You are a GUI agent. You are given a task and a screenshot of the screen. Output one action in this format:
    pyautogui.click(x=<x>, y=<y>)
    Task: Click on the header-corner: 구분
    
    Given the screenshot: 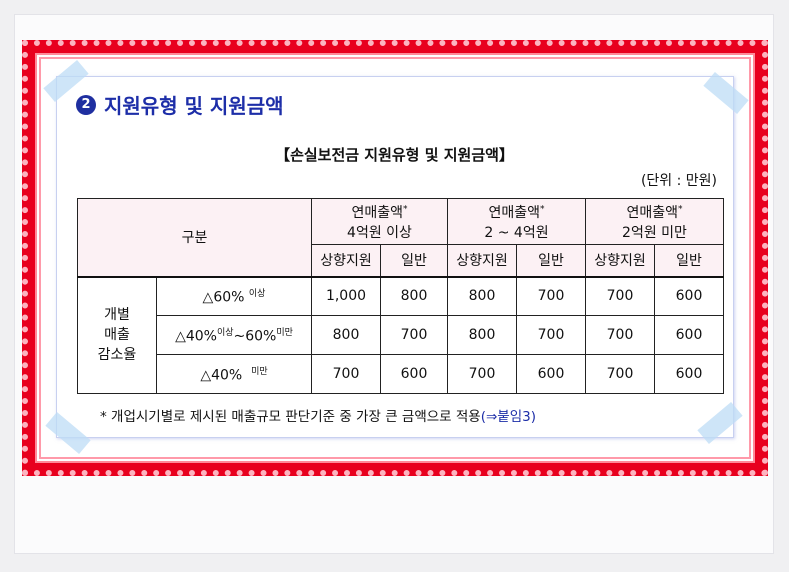 What is the action you would take?
    pyautogui.click(x=194, y=238)
    